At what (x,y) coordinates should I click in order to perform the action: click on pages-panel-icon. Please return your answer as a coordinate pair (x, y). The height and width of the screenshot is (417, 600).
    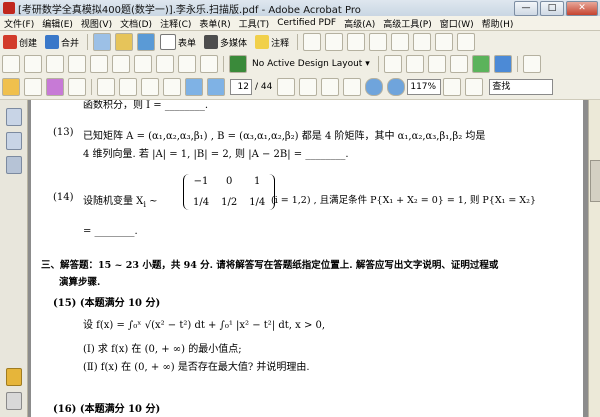
    Looking at the image, I should click on (14, 117).